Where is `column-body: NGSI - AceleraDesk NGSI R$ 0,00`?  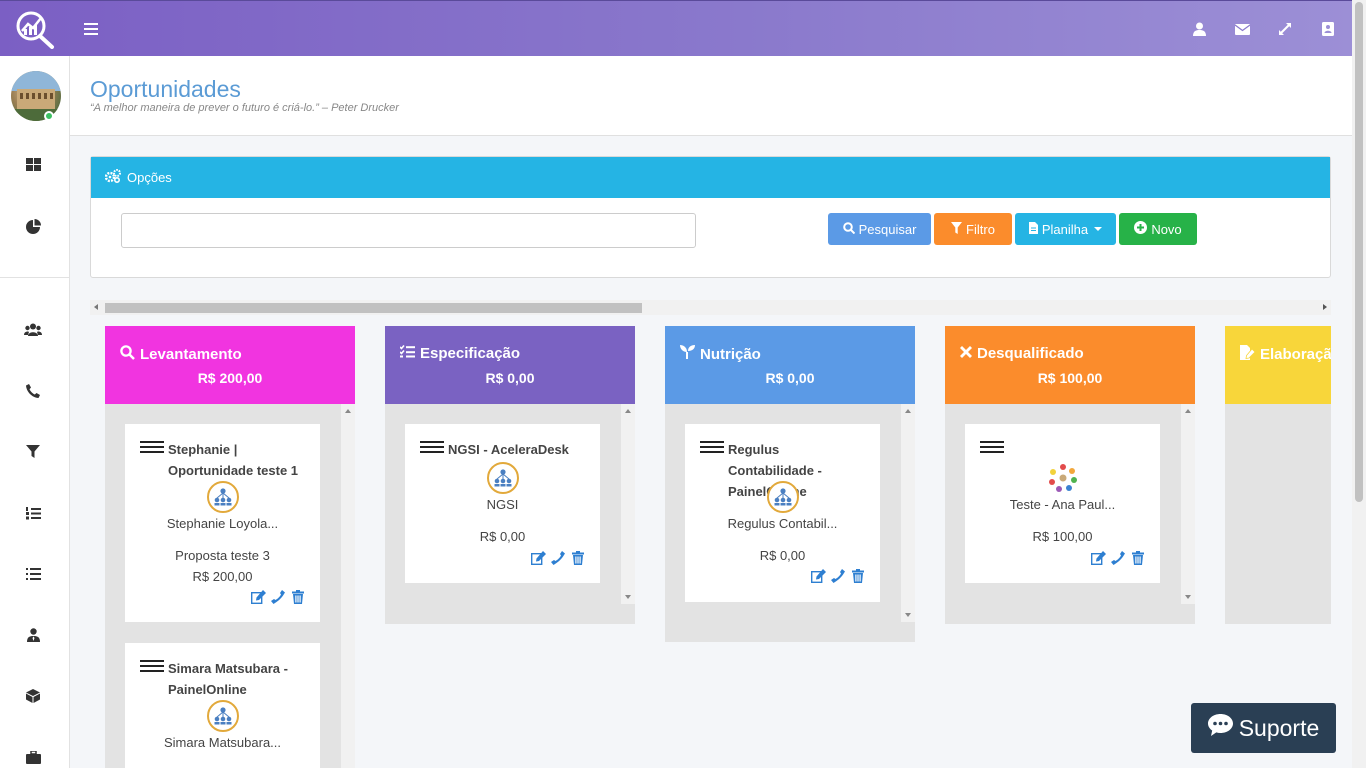
column-body: NGSI - AceleraDesk NGSI R$ 0,00 is located at coordinates (510, 514).